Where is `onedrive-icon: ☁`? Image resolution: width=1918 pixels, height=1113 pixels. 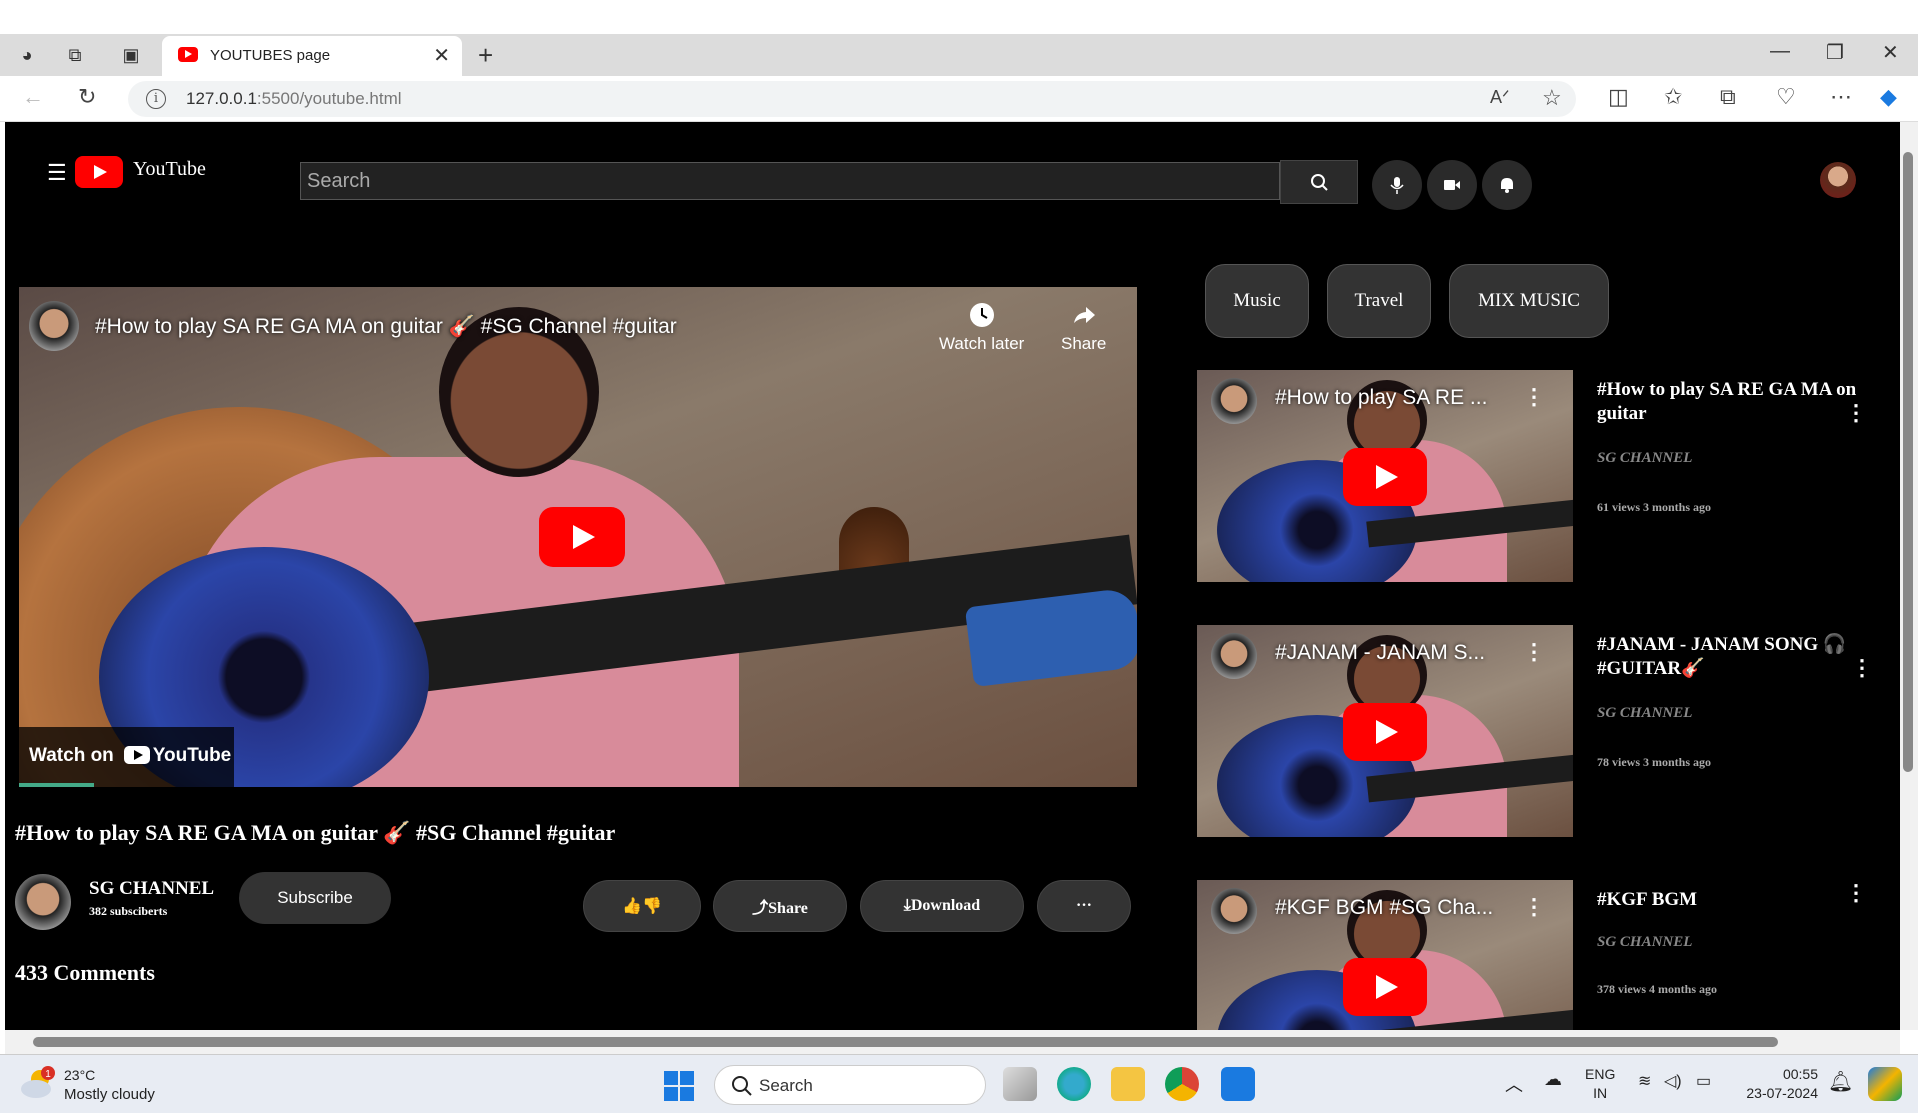 onedrive-icon: ☁ is located at coordinates (1553, 1079).